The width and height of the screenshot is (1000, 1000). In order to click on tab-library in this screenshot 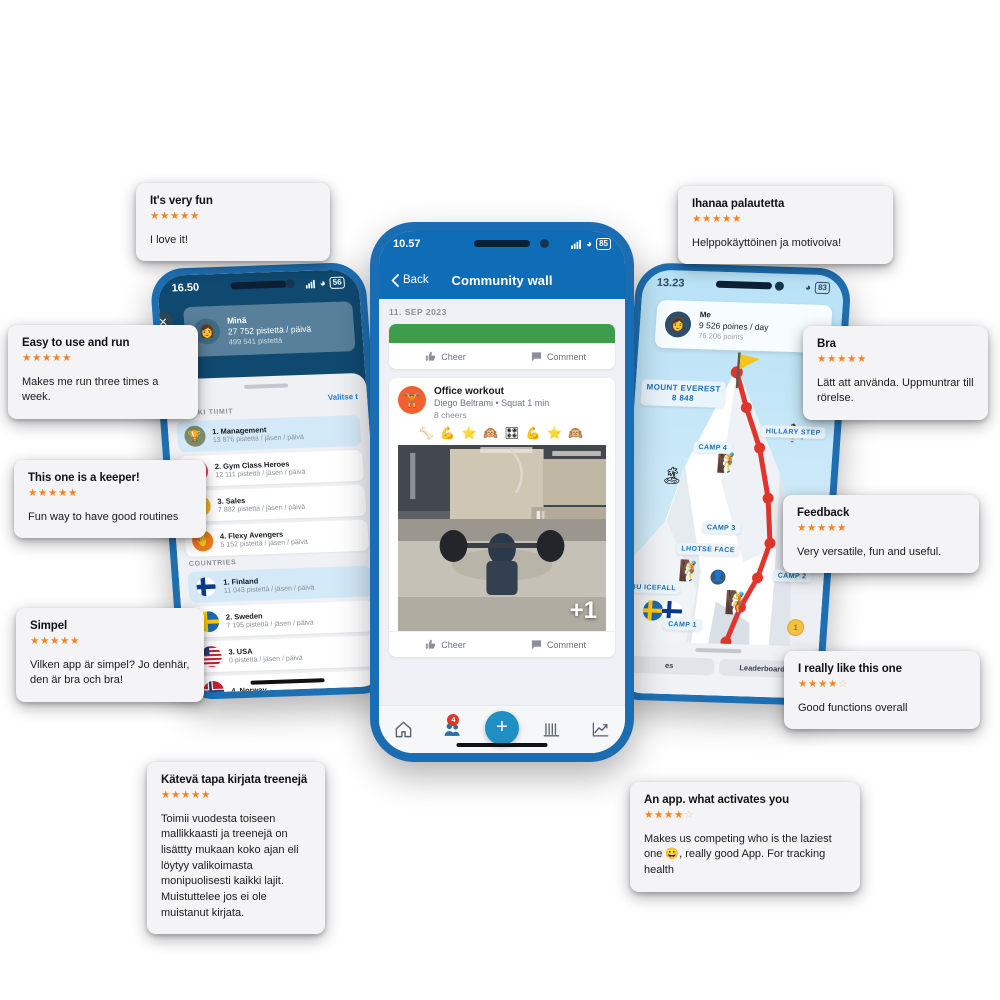, I will do `click(551, 729)`.